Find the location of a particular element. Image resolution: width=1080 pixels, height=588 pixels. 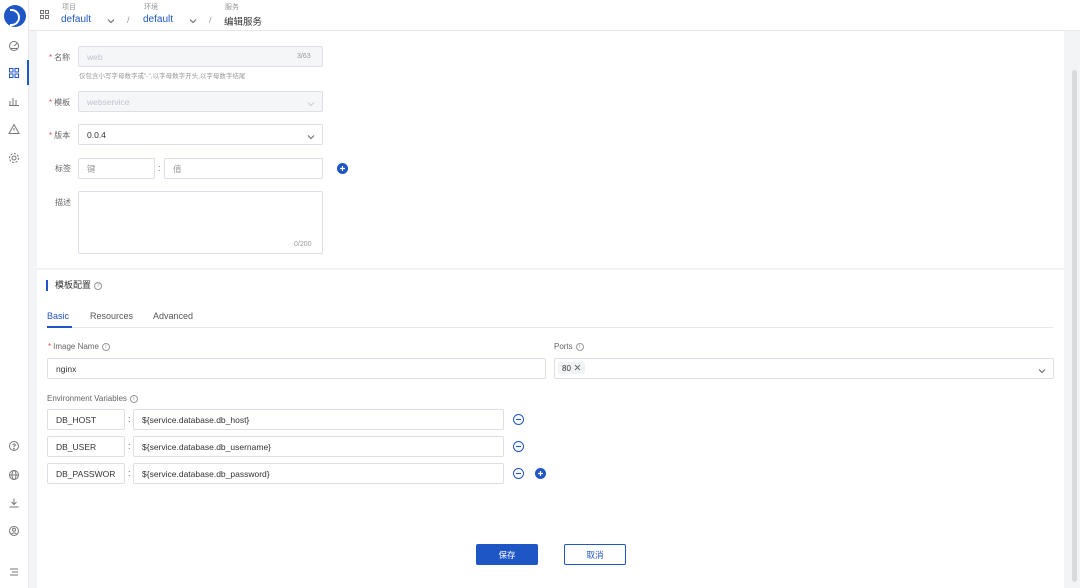

side-rail is located at coordinates (14, 294).